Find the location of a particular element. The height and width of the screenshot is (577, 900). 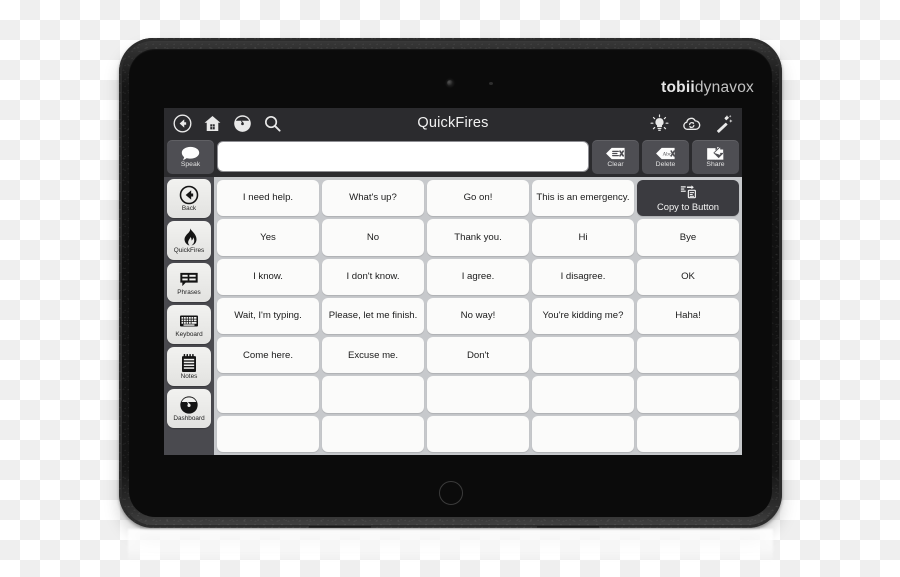

cell-label: Excuse me. is located at coordinates (373, 355).